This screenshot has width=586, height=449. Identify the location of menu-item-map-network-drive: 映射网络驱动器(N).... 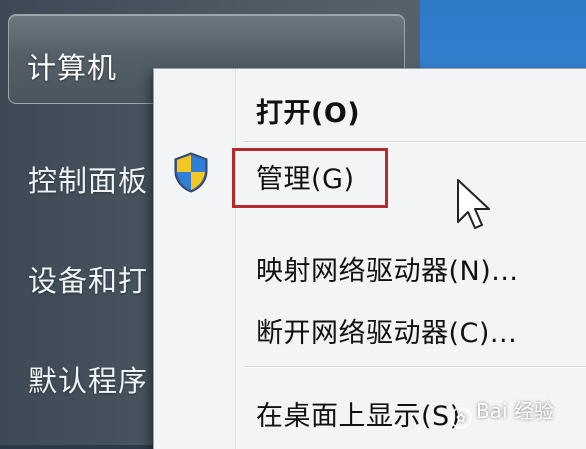
(387, 268).